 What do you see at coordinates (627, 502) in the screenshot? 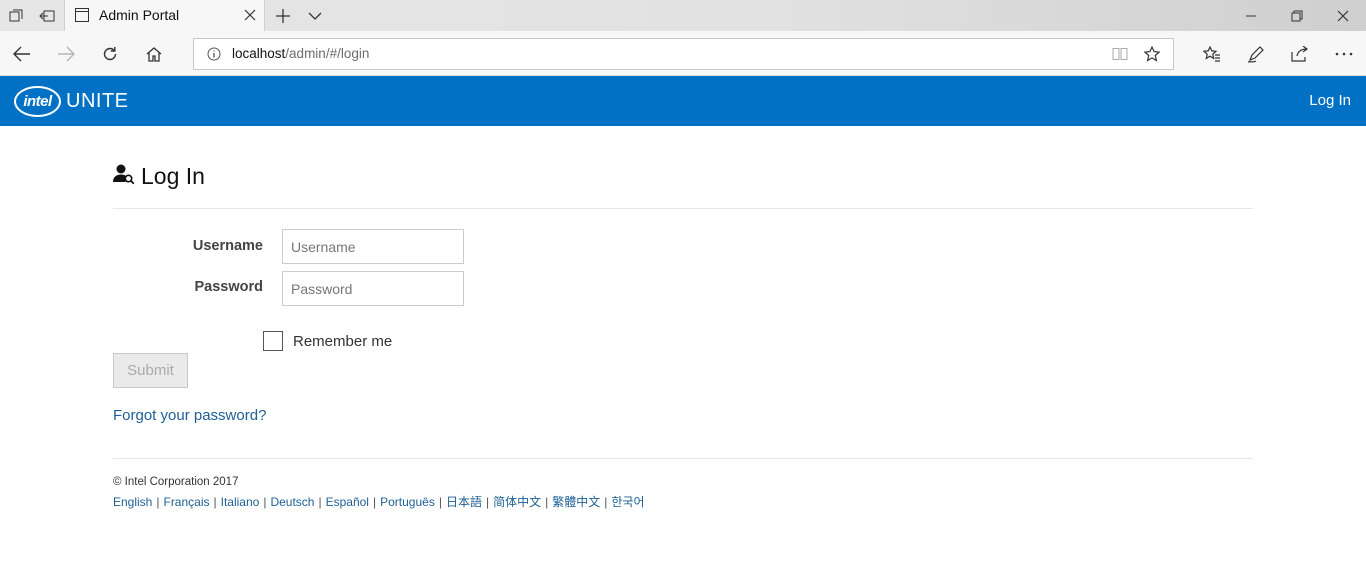
I see `lang-korean: 한국어` at bounding box center [627, 502].